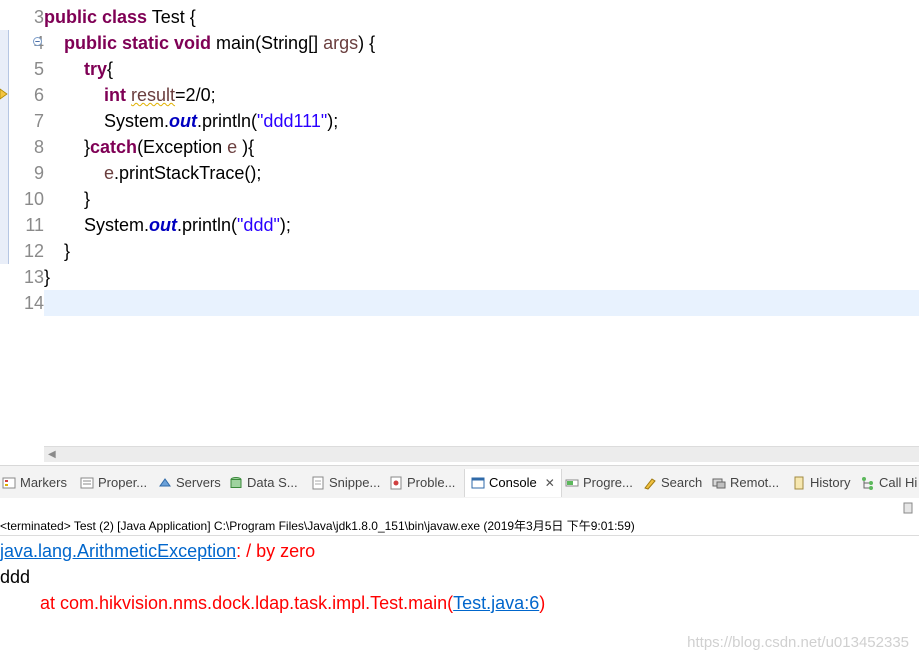  I want to click on line-number: 8, so click(38, 147).